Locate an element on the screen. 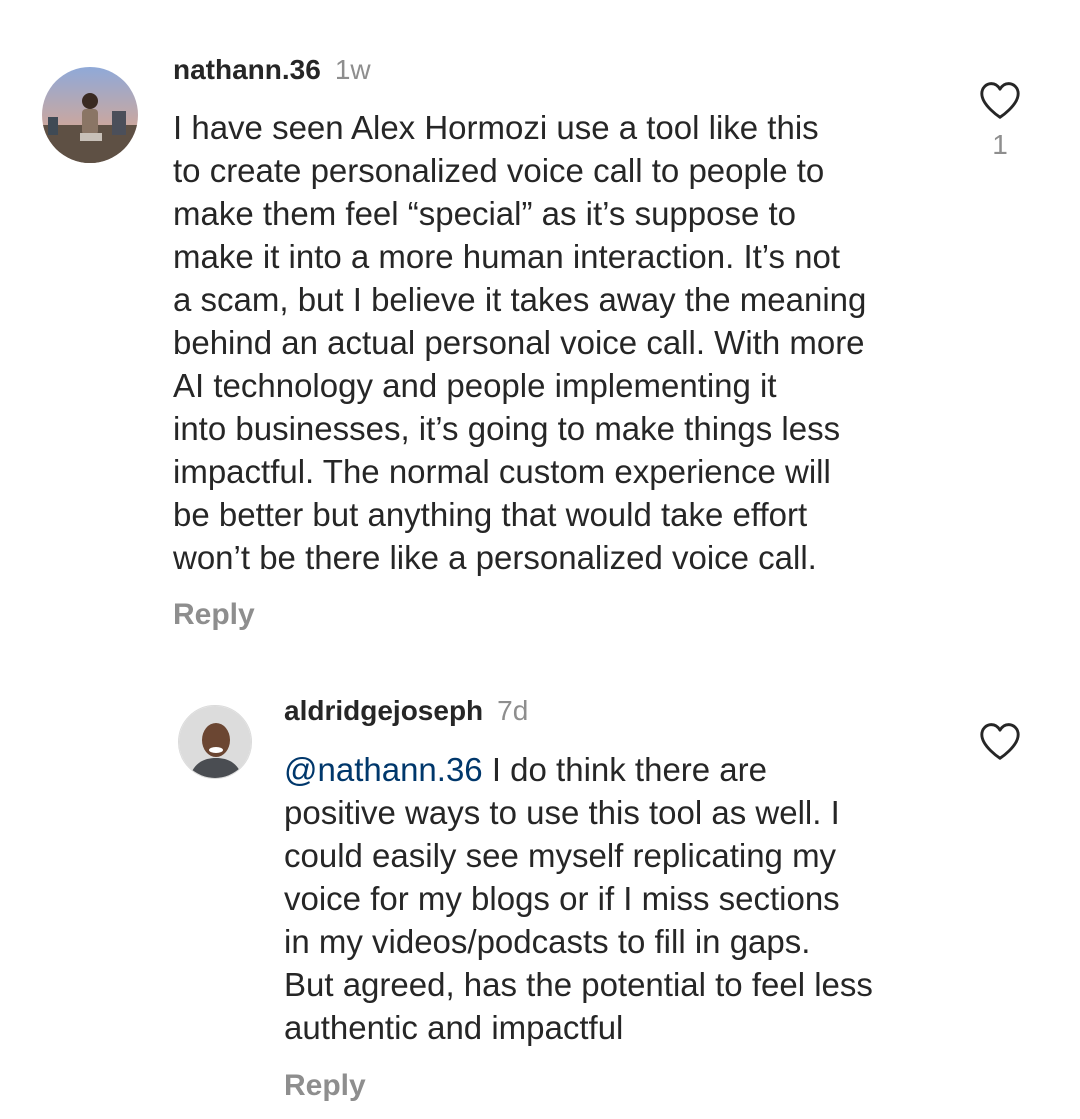 This screenshot has width=1080, height=1119. comment-line: AI technology and people implementing it is located at coordinates (475, 385).